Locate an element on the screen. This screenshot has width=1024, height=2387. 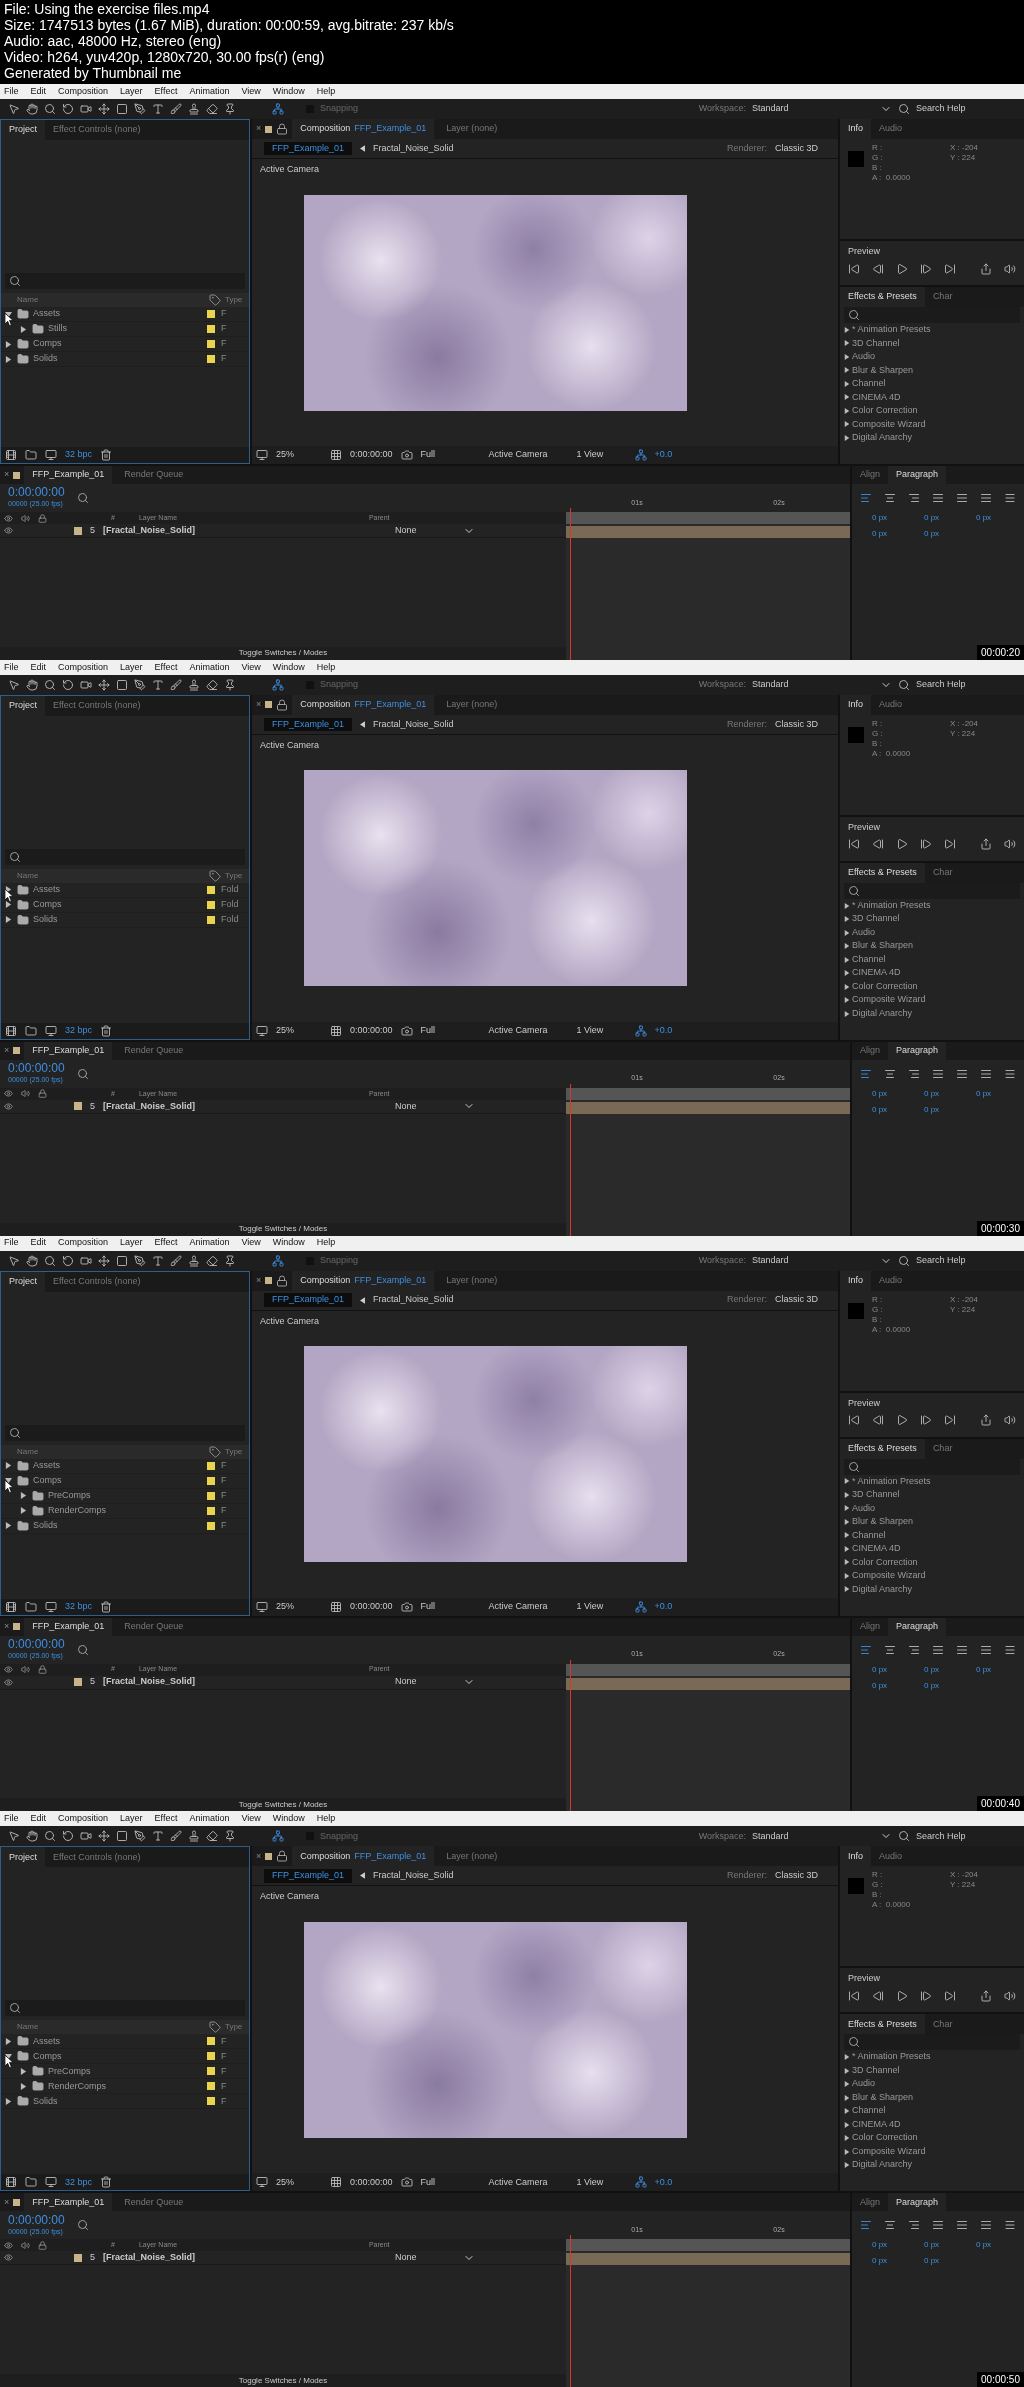
panel-tab: Composition FFP_Example_01 is located at coordinates (363, 1280).